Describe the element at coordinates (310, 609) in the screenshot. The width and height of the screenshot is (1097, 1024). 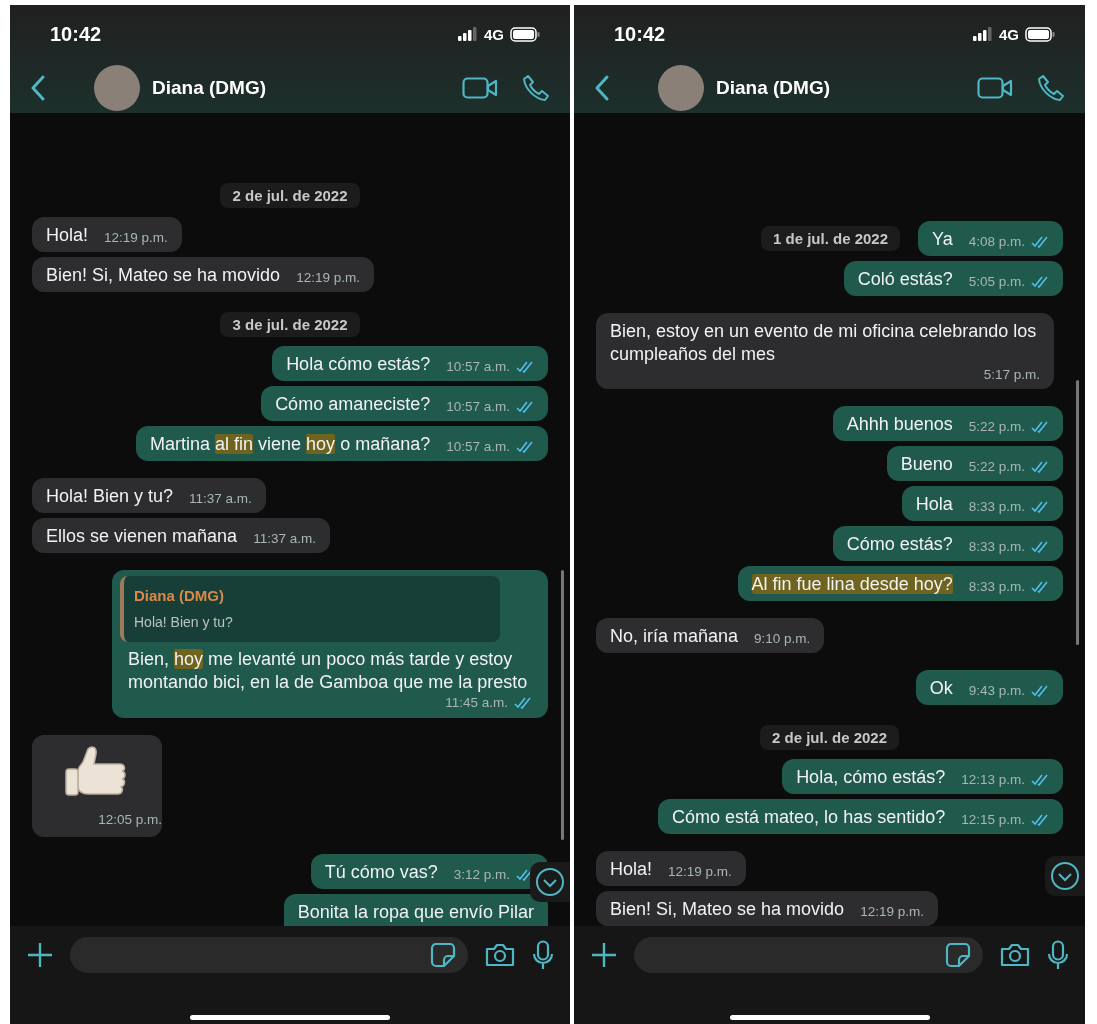
I see `quoted-message: Diana (DMG) Hola! Bien y tu?` at that location.